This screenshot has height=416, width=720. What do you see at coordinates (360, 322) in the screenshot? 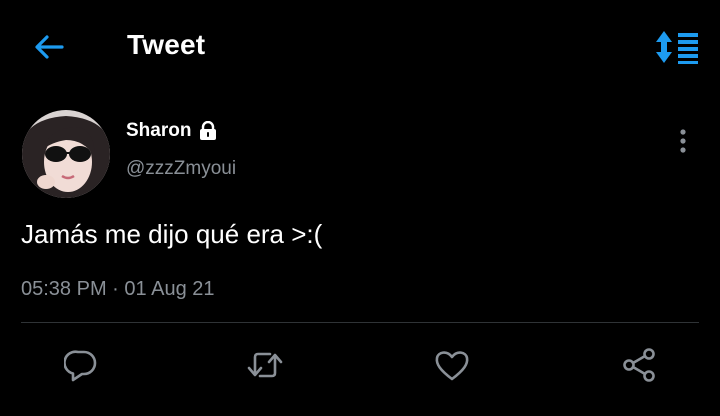
I see `divider` at bounding box center [360, 322].